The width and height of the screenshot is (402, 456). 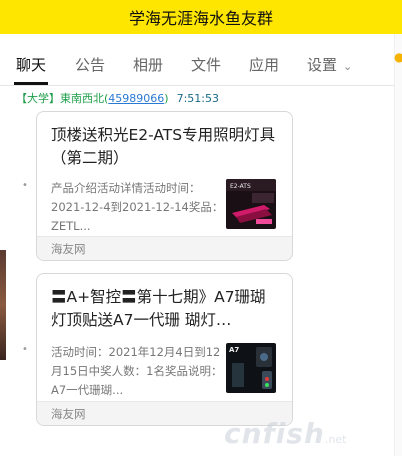 I want to click on site-watermark: cnfish.net, so click(x=309, y=434).